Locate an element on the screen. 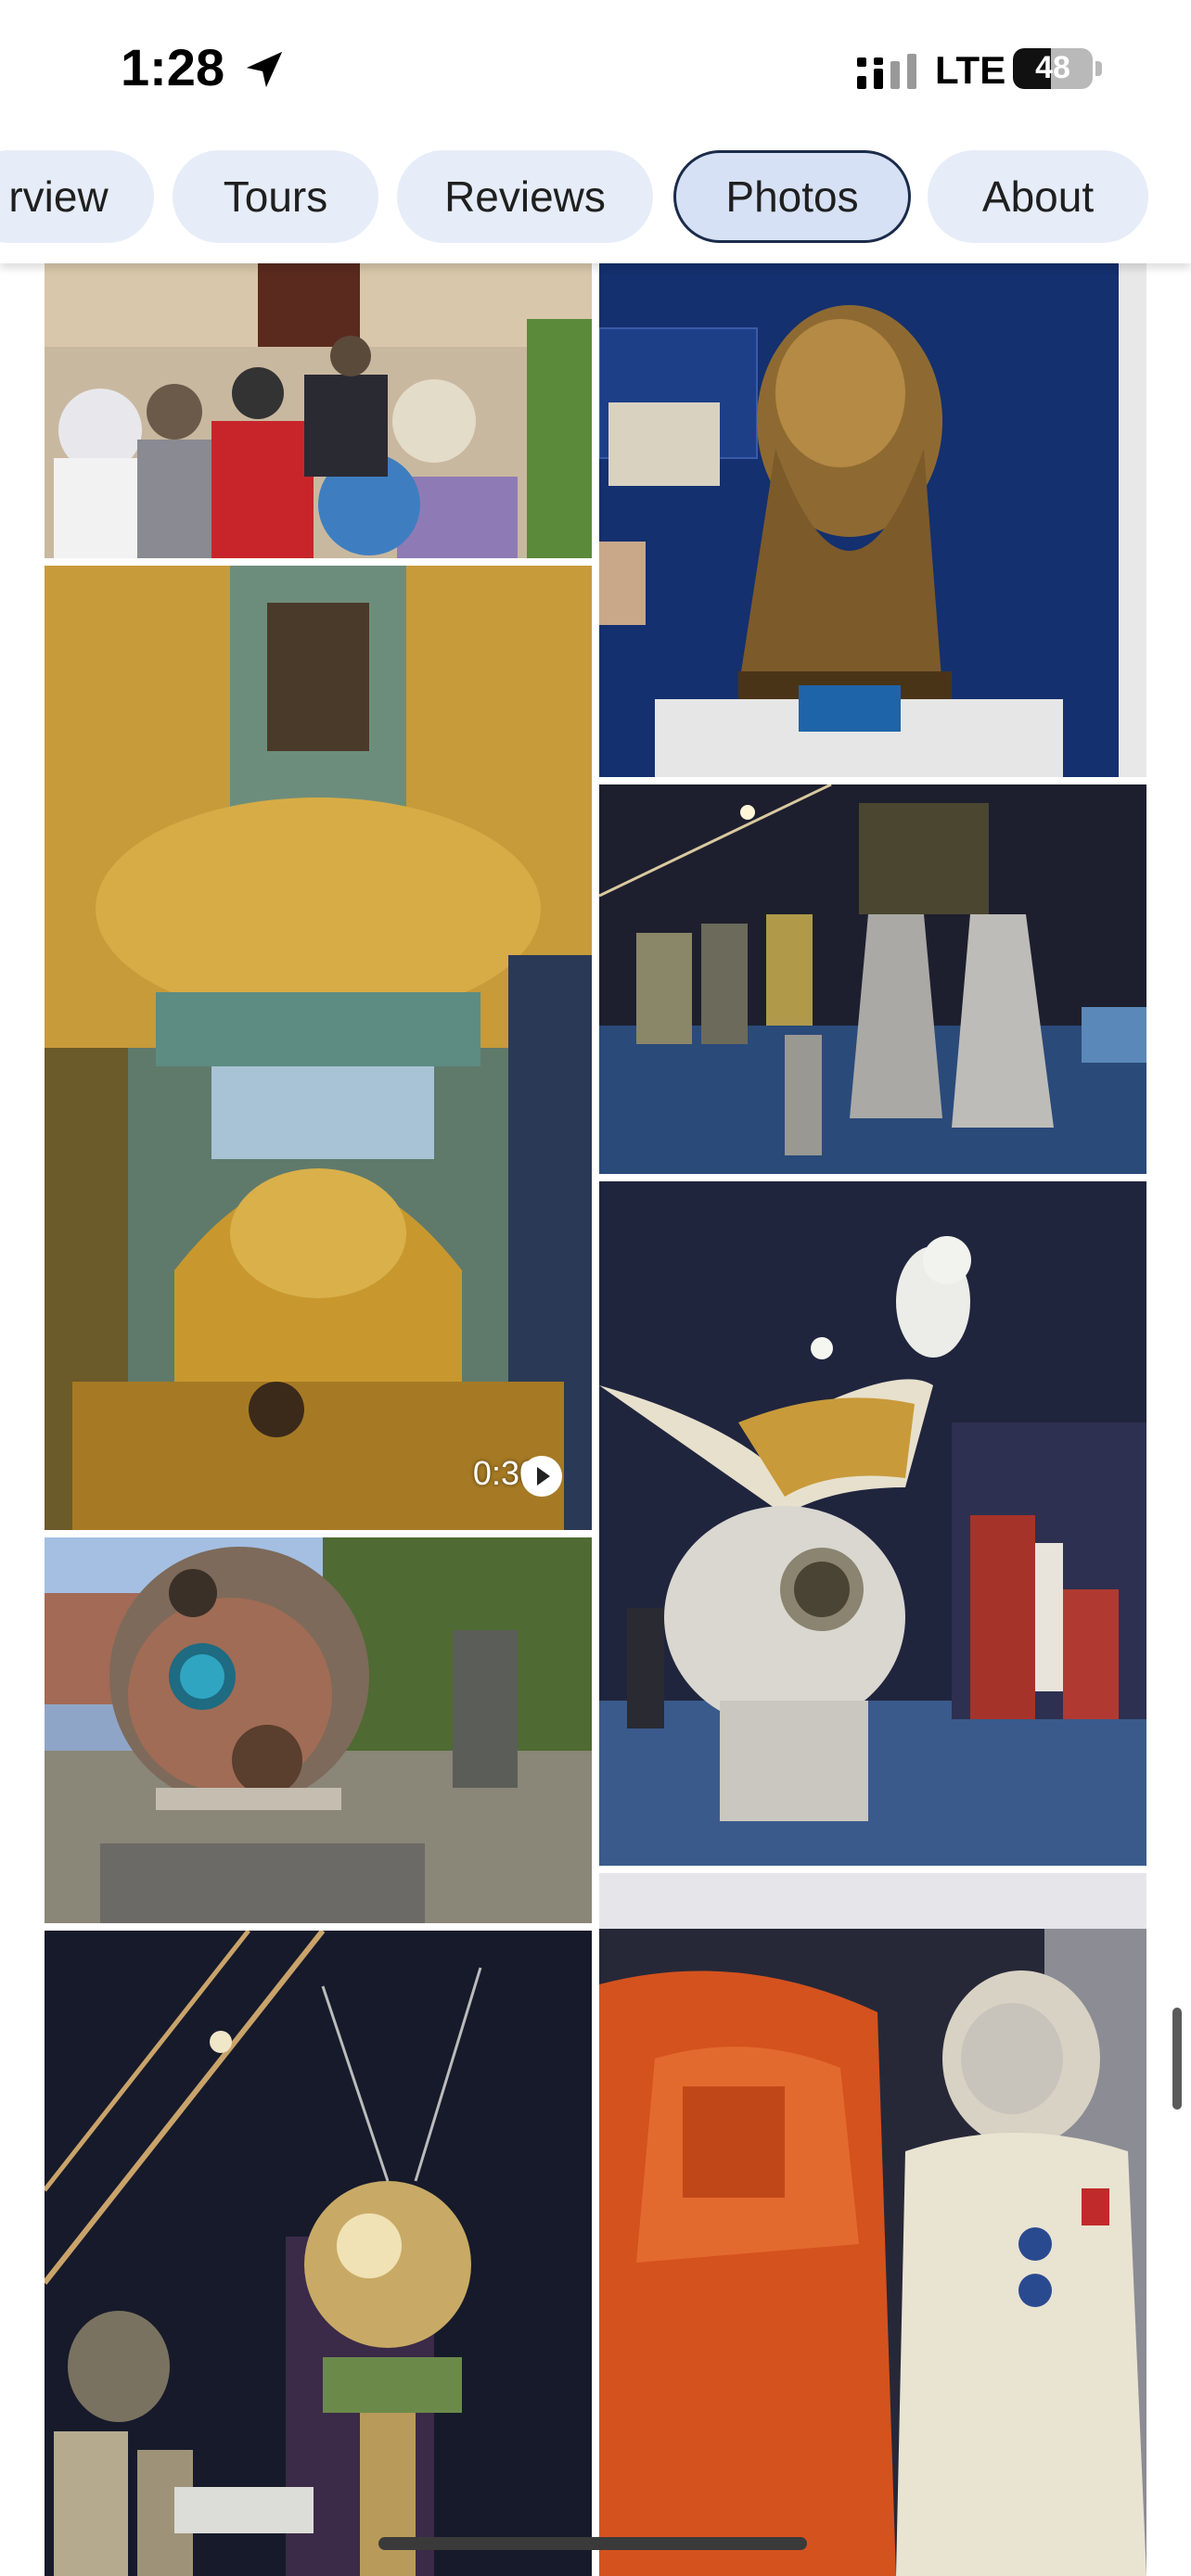 The width and height of the screenshot is (1191, 2576). place-tabs: rview Tours Reviews Photos About is located at coordinates (595, 201).